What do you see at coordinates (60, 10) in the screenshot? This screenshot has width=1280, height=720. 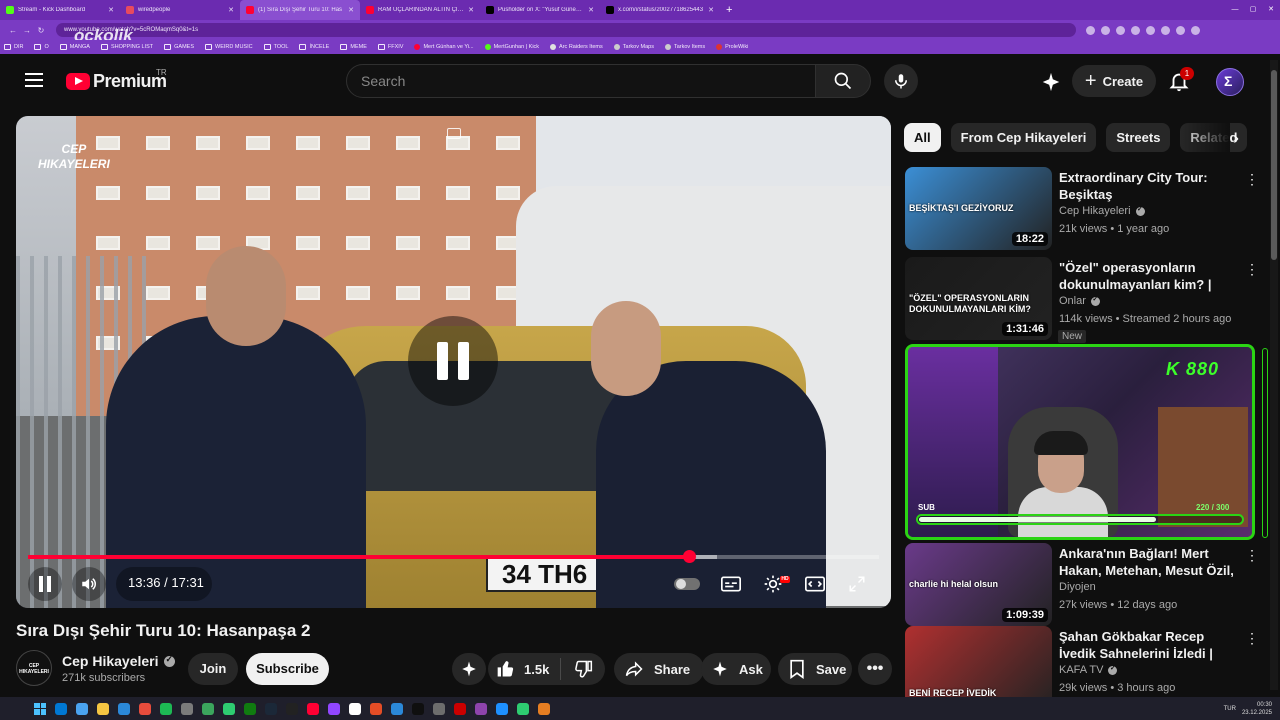 I see `browser-tab: Stream - Kick Dashboard ✕` at bounding box center [60, 10].